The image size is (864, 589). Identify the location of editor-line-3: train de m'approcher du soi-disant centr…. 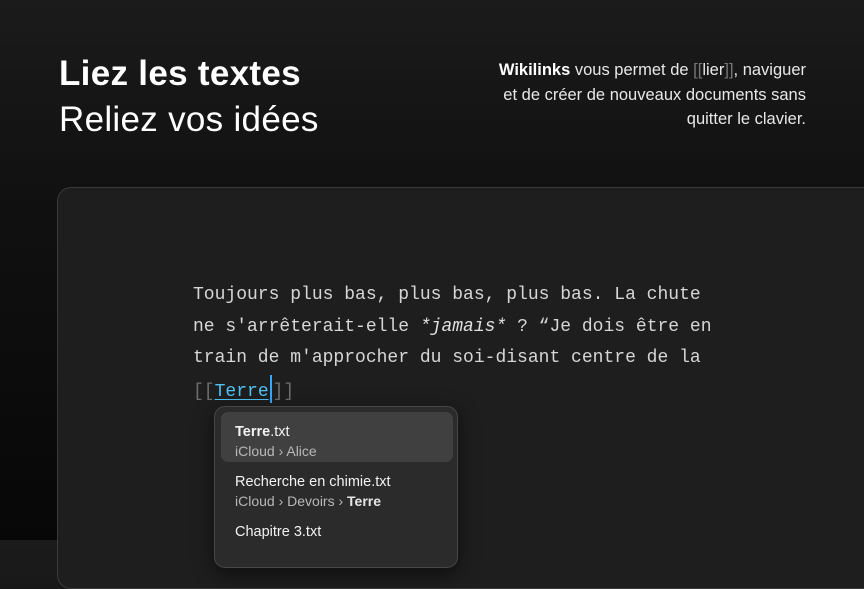
(447, 358).